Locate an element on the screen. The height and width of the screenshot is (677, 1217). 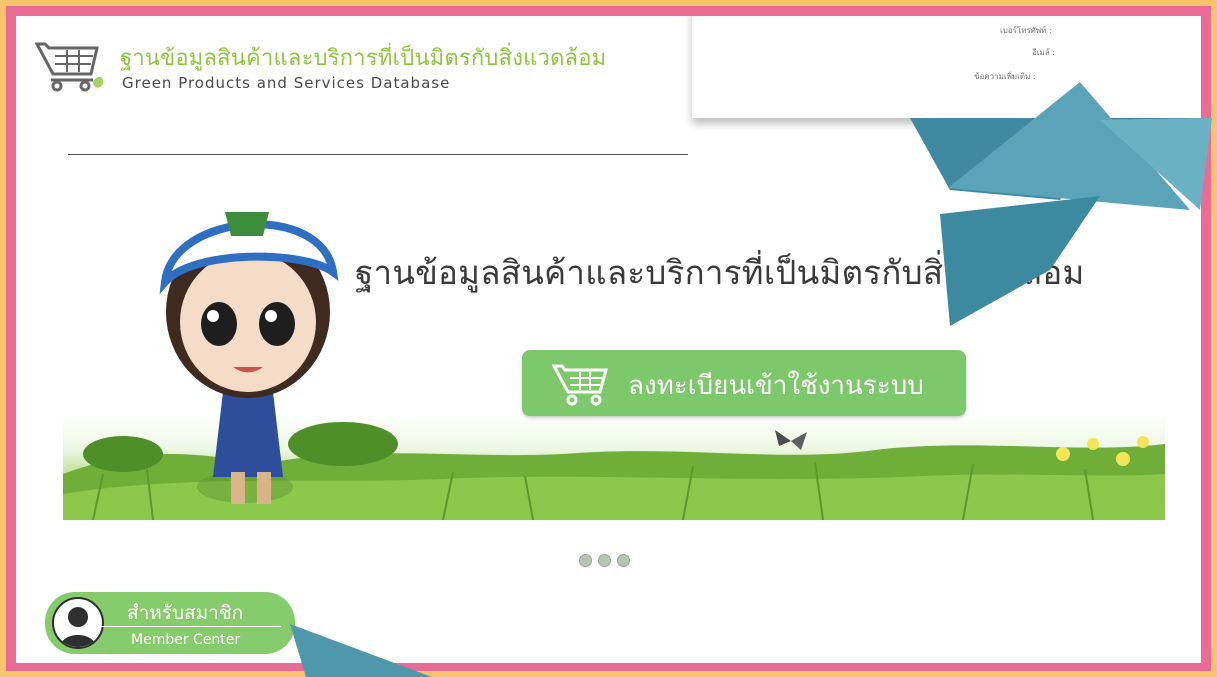
member-center-button: สำหรับสมาชิก Member Center is located at coordinates (170, 623).